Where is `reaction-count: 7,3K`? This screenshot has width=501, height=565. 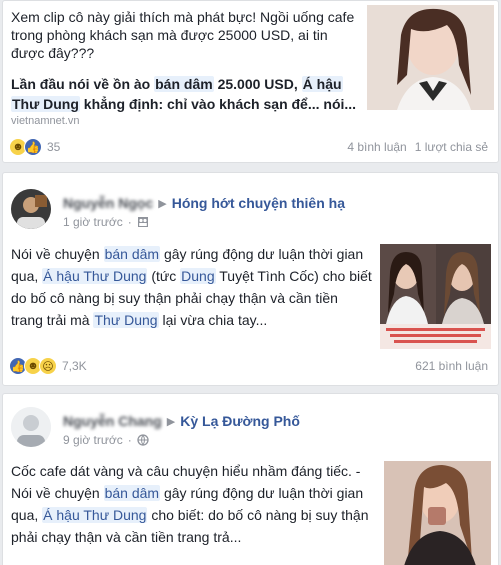
reaction-count: 7,3K is located at coordinates (74, 366).